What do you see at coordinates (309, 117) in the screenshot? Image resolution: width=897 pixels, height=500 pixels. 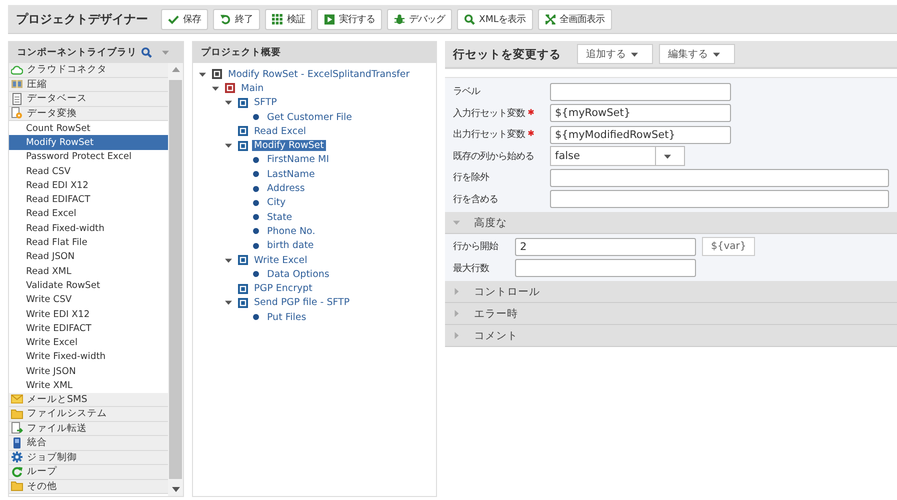 I see `tree-item: Get Customer File` at bounding box center [309, 117].